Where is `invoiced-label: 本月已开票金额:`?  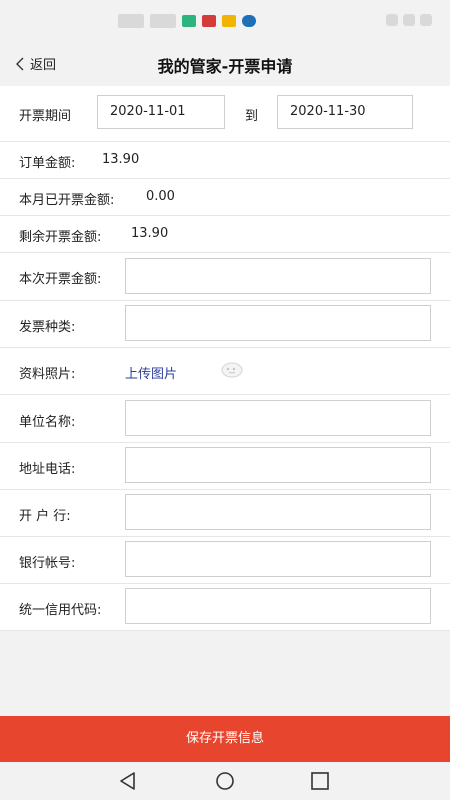 invoiced-label: 本月已开票金额: is located at coordinates (67, 200).